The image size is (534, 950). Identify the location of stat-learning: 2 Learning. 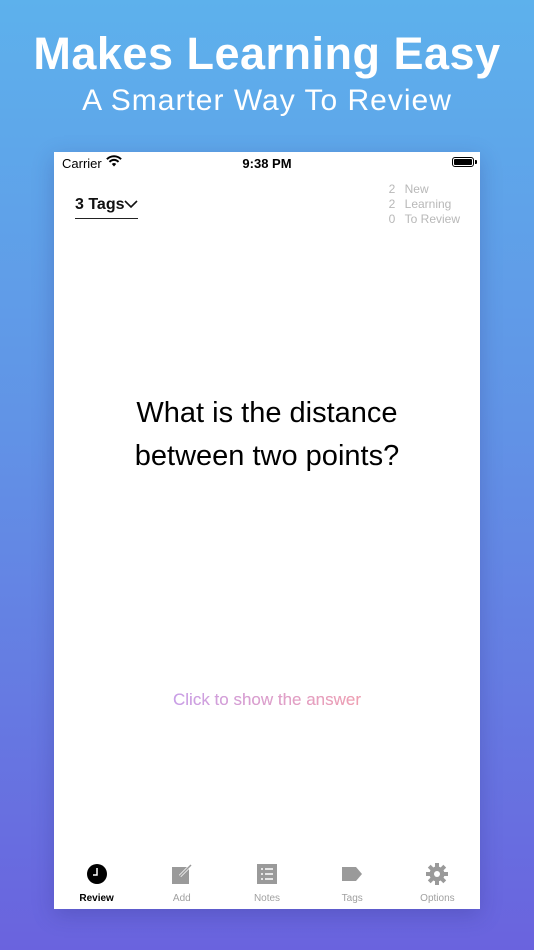
(424, 204).